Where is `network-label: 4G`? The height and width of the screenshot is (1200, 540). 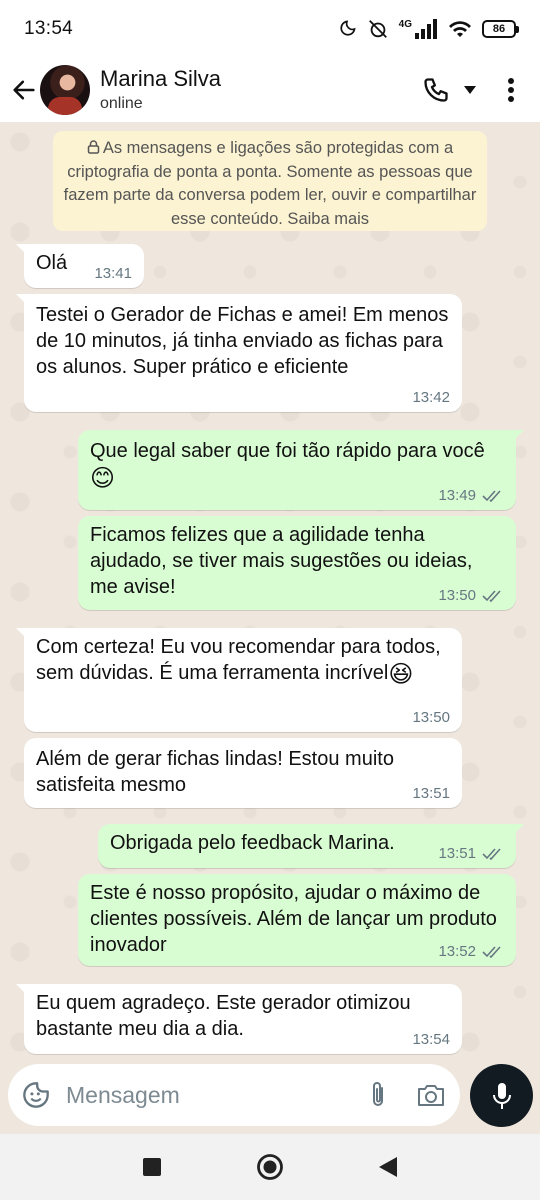
network-label: 4G is located at coordinates (405, 24).